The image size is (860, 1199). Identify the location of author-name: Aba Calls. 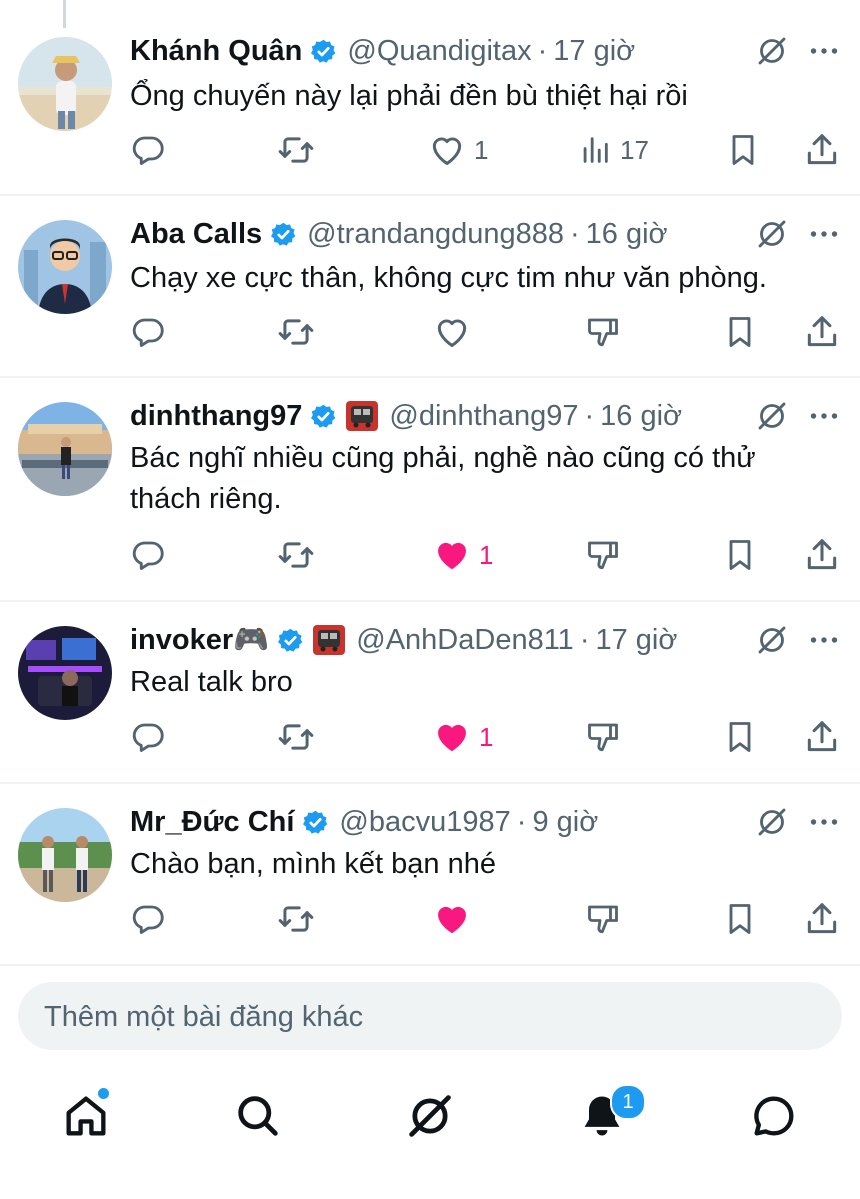
(196, 234).